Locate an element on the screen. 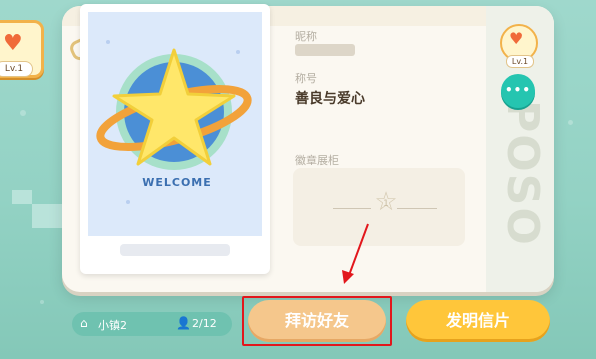  side-level-tag: Lv.1 is located at coordinates (520, 61).